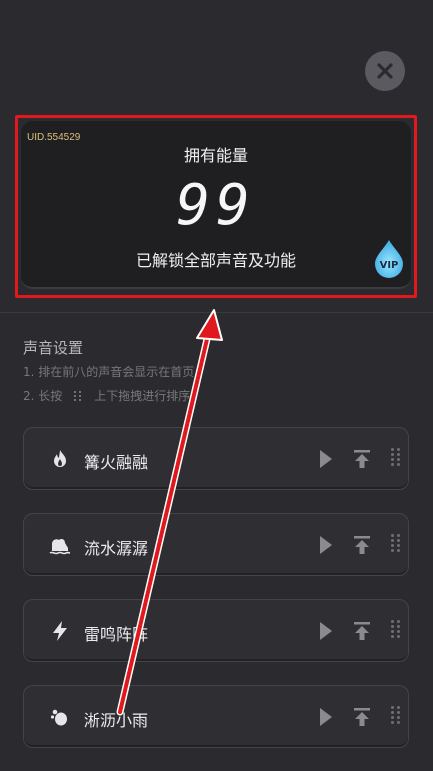  I want to click on sound-item-thunder: 雷鸣阵阵, so click(216, 630).